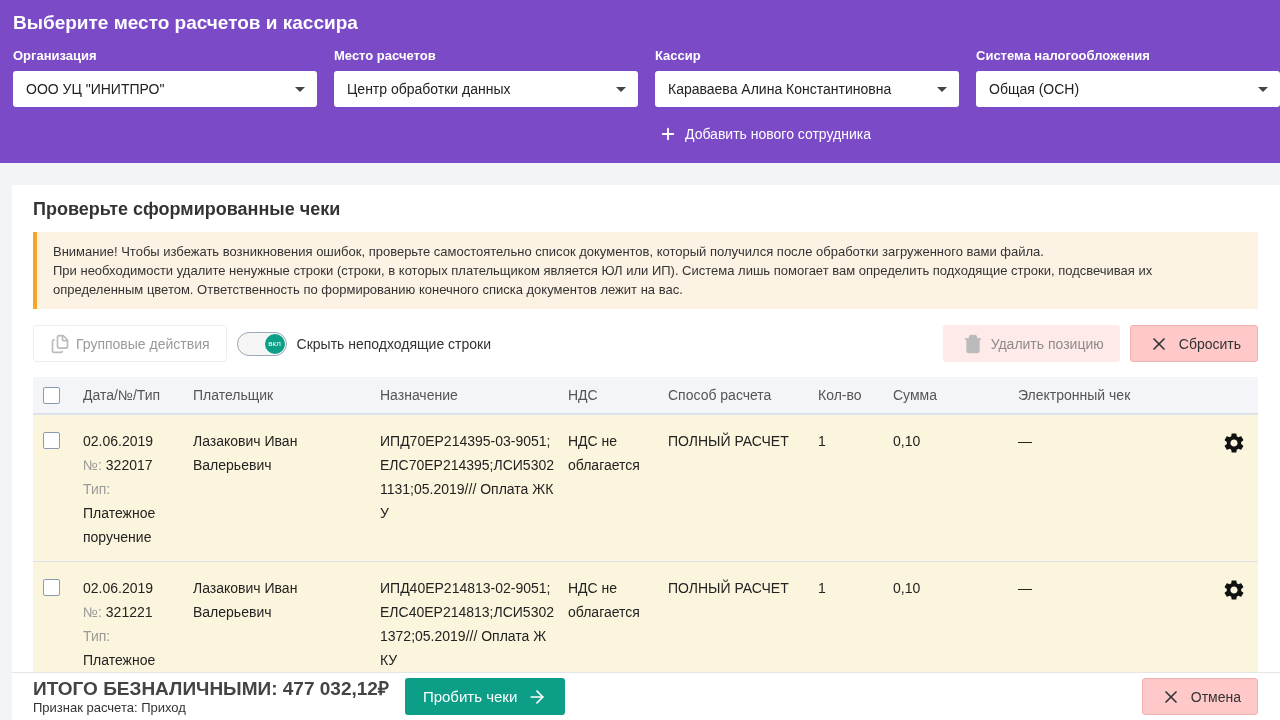  What do you see at coordinates (1193, 343) in the screenshot?
I see `reset-button: Сбросить` at bounding box center [1193, 343].